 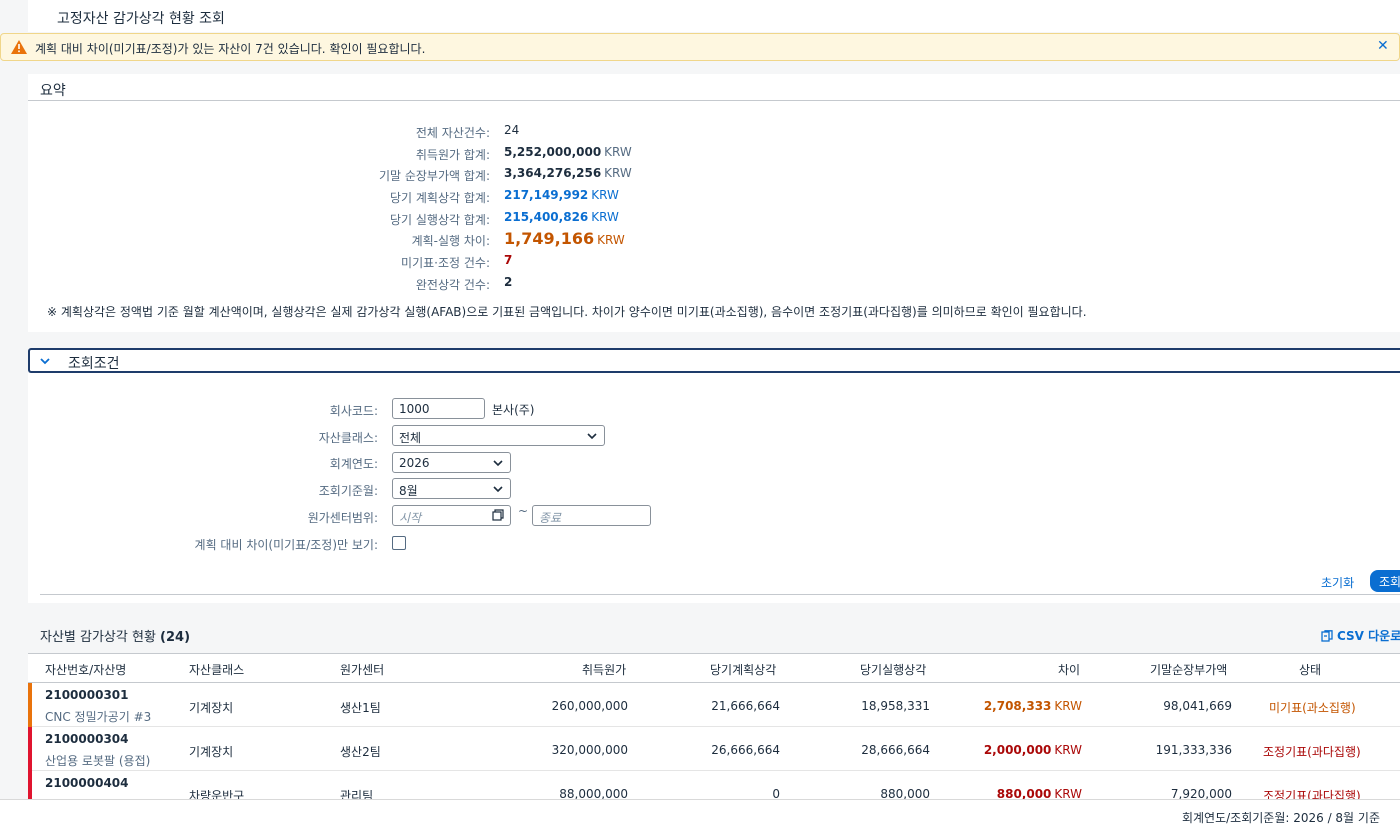 What do you see at coordinates (508, 260) in the screenshot?
I see `summary-value: 7` at bounding box center [508, 260].